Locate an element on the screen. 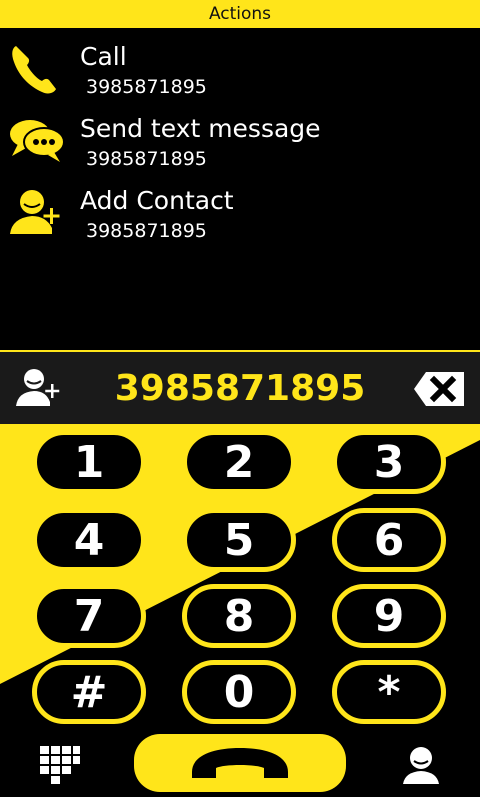  key-0: 0 is located at coordinates (239, 692).